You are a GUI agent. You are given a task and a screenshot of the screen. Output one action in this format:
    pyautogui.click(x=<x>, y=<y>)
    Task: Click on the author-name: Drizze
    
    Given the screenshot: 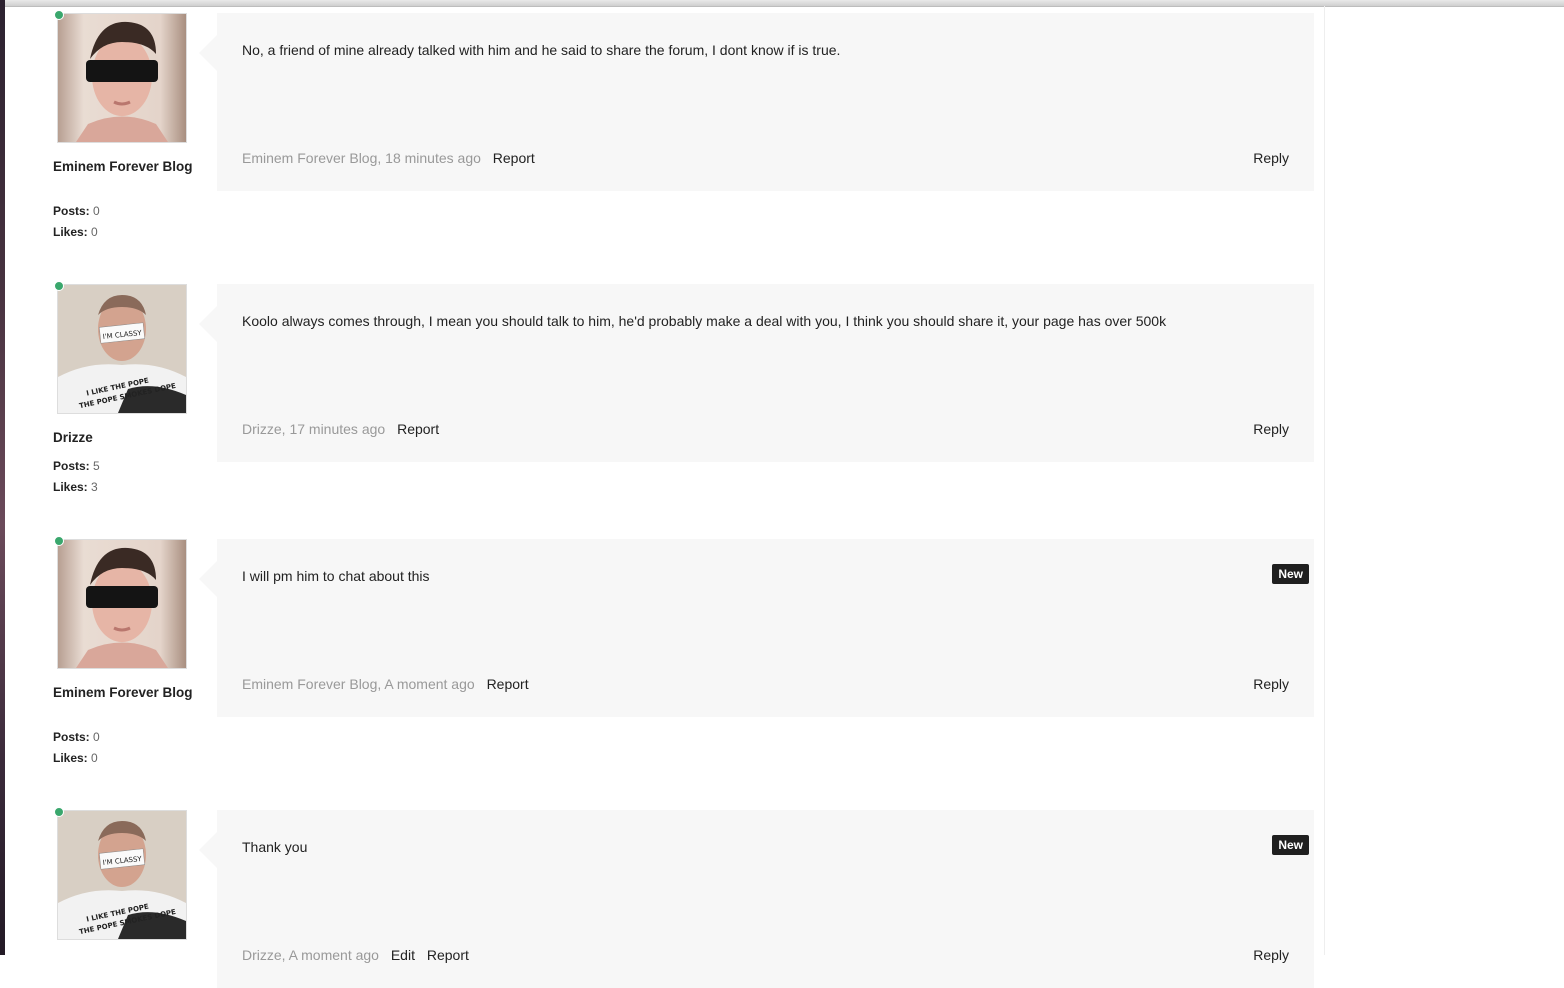 What is the action you would take?
    pyautogui.click(x=123, y=438)
    